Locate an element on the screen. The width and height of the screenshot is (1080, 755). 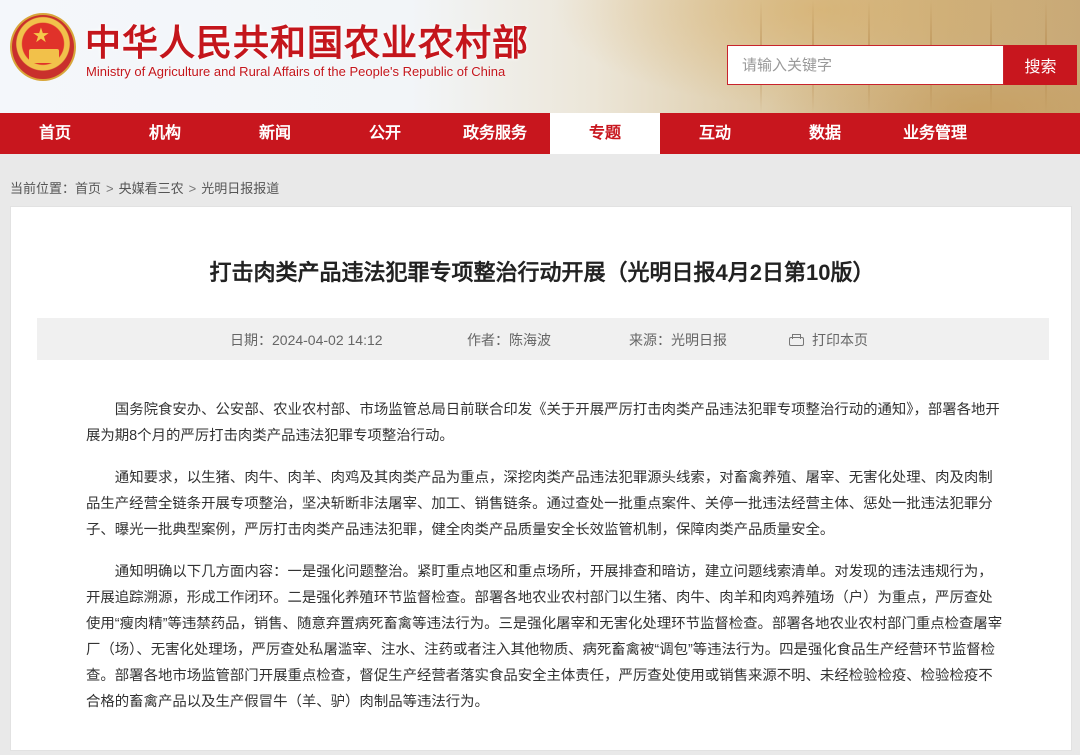
breadcrumb-home: 首页 is located at coordinates (88, 188).